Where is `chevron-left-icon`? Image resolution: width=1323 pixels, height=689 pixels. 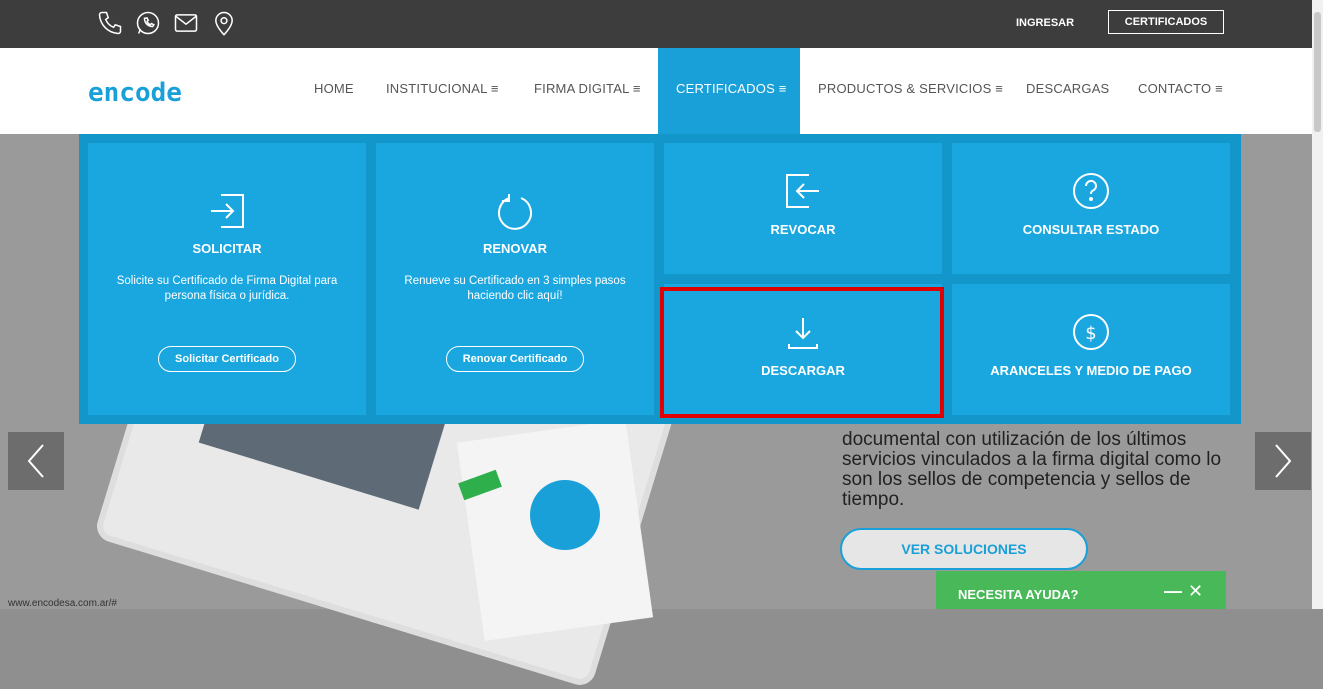 chevron-left-icon is located at coordinates (35, 461).